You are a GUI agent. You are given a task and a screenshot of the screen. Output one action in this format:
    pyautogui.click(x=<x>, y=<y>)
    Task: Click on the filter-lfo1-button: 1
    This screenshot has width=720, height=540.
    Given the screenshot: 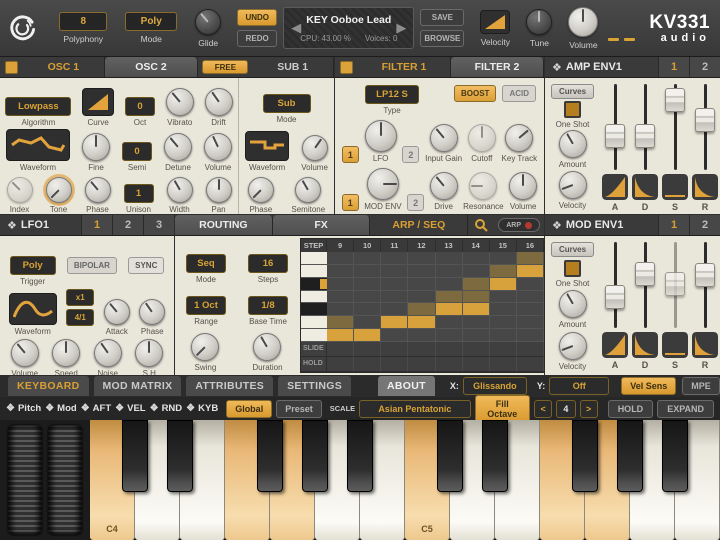 What is the action you would take?
    pyautogui.click(x=350, y=154)
    